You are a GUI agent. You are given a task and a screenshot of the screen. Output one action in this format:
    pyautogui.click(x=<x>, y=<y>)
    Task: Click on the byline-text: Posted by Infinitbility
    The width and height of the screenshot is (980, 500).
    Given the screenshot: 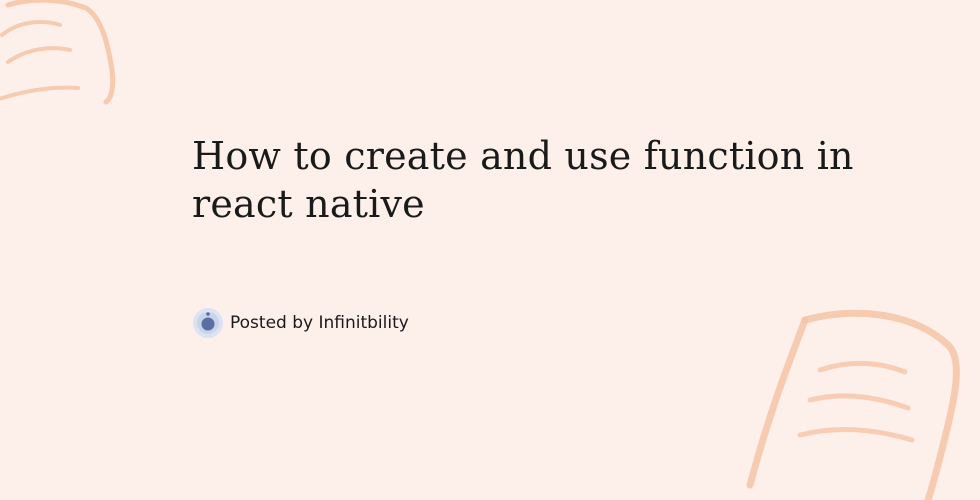 What is the action you would take?
    pyautogui.click(x=319, y=323)
    